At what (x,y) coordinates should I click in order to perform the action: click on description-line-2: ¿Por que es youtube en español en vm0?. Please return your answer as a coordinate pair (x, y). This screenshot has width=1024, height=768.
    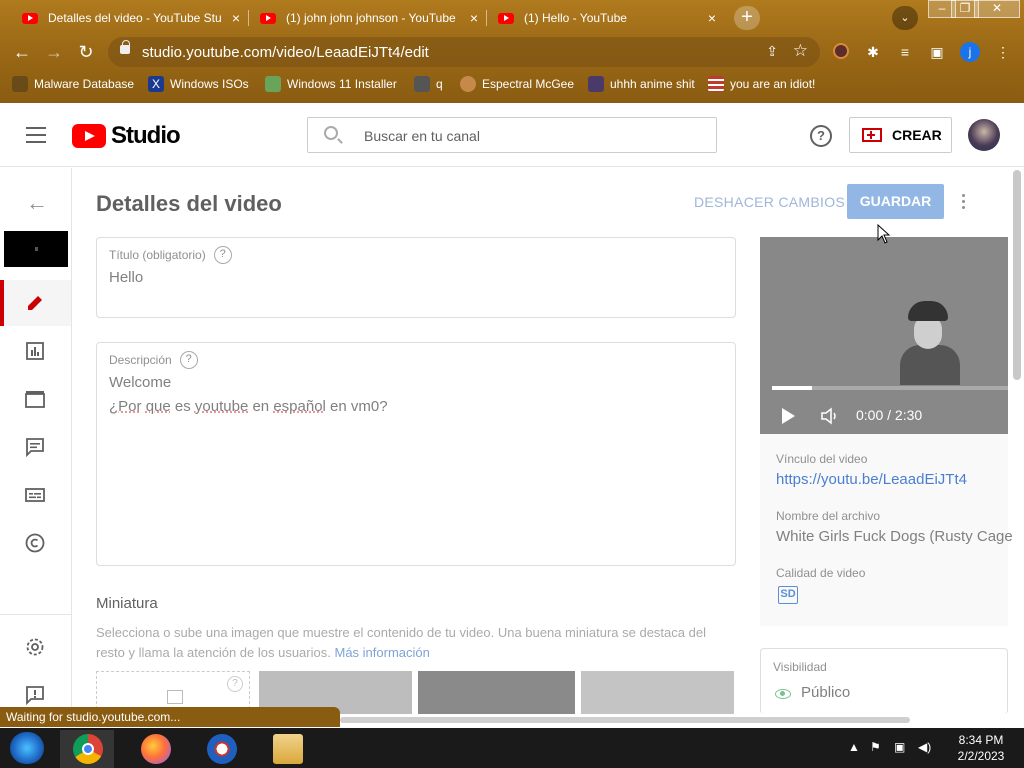
    Looking at the image, I should click on (248, 406).